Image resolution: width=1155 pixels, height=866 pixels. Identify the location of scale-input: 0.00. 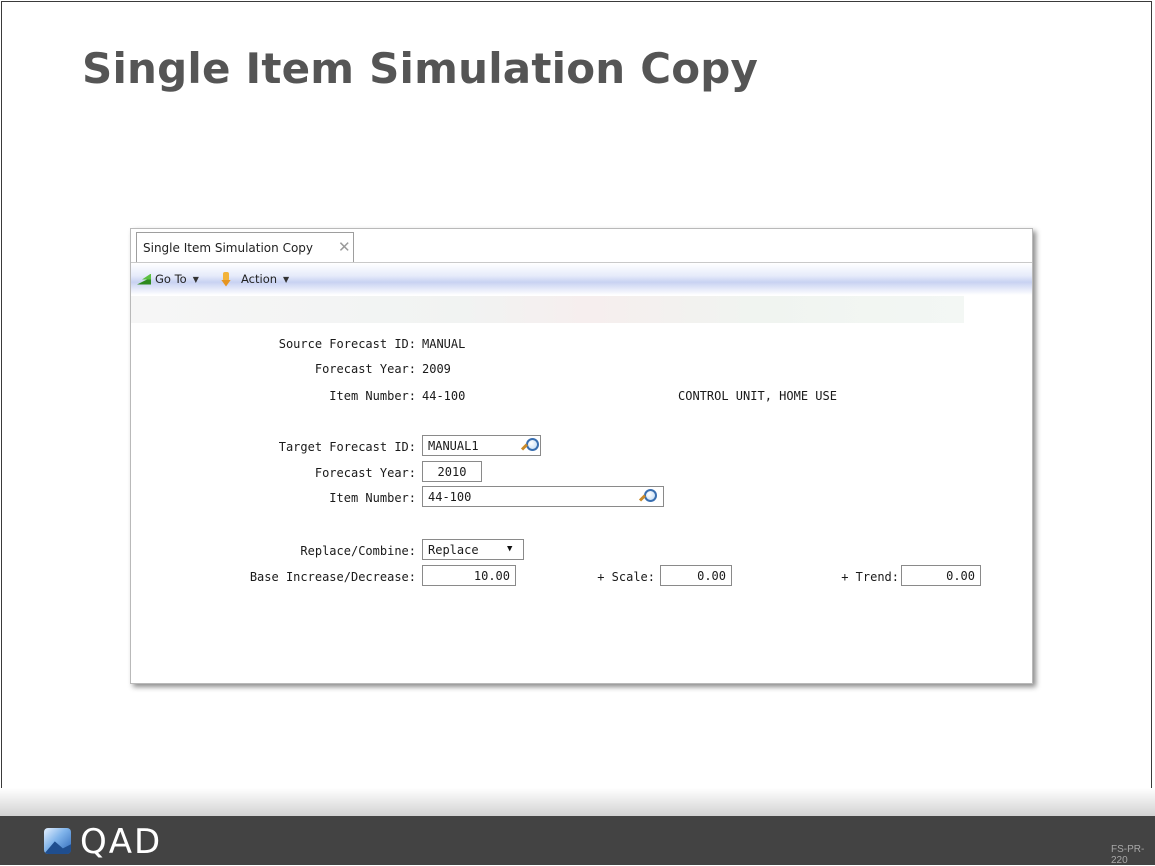
(696, 575).